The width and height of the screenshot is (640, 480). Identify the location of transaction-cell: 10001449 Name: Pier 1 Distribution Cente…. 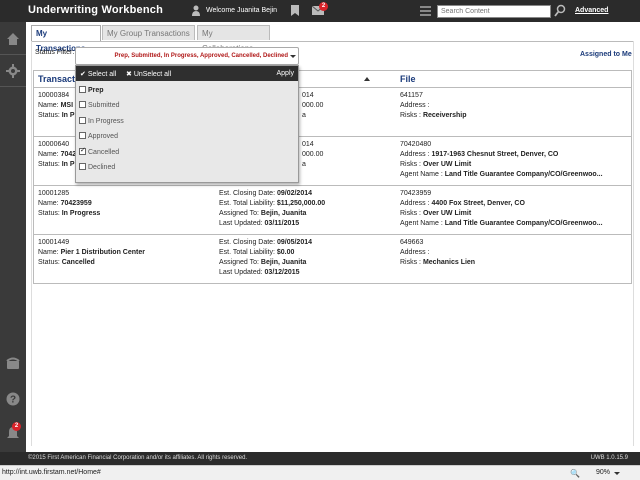
(91, 253).